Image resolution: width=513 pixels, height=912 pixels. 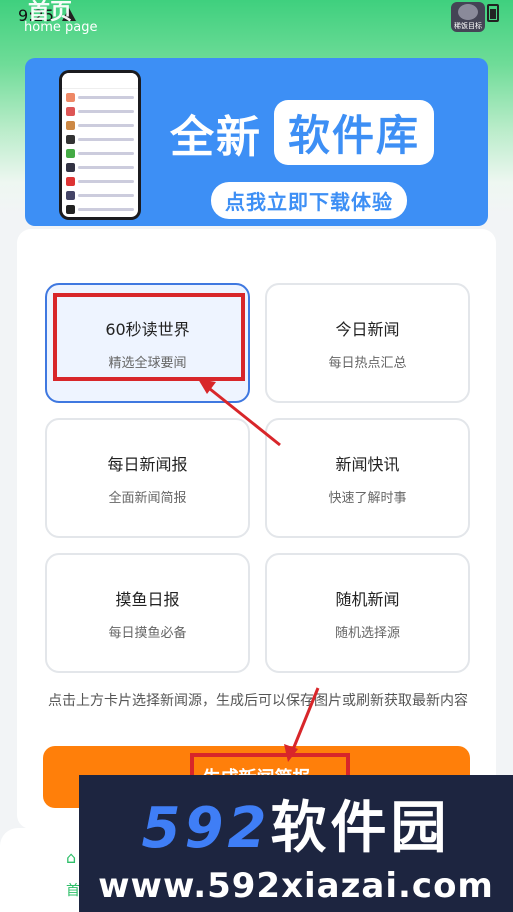 I want to click on card-subtitle: 精选全球要闻, so click(x=147, y=363).